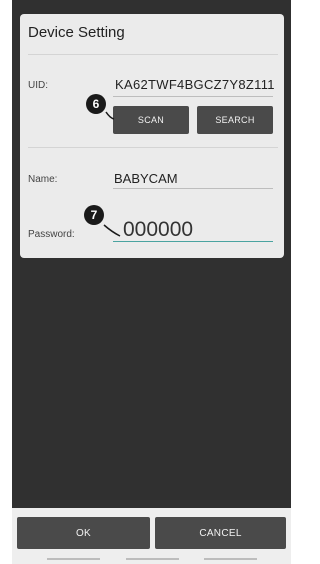 Image resolution: width=320 pixels, height=564 pixels. I want to click on nav-hint-center, so click(152, 559).